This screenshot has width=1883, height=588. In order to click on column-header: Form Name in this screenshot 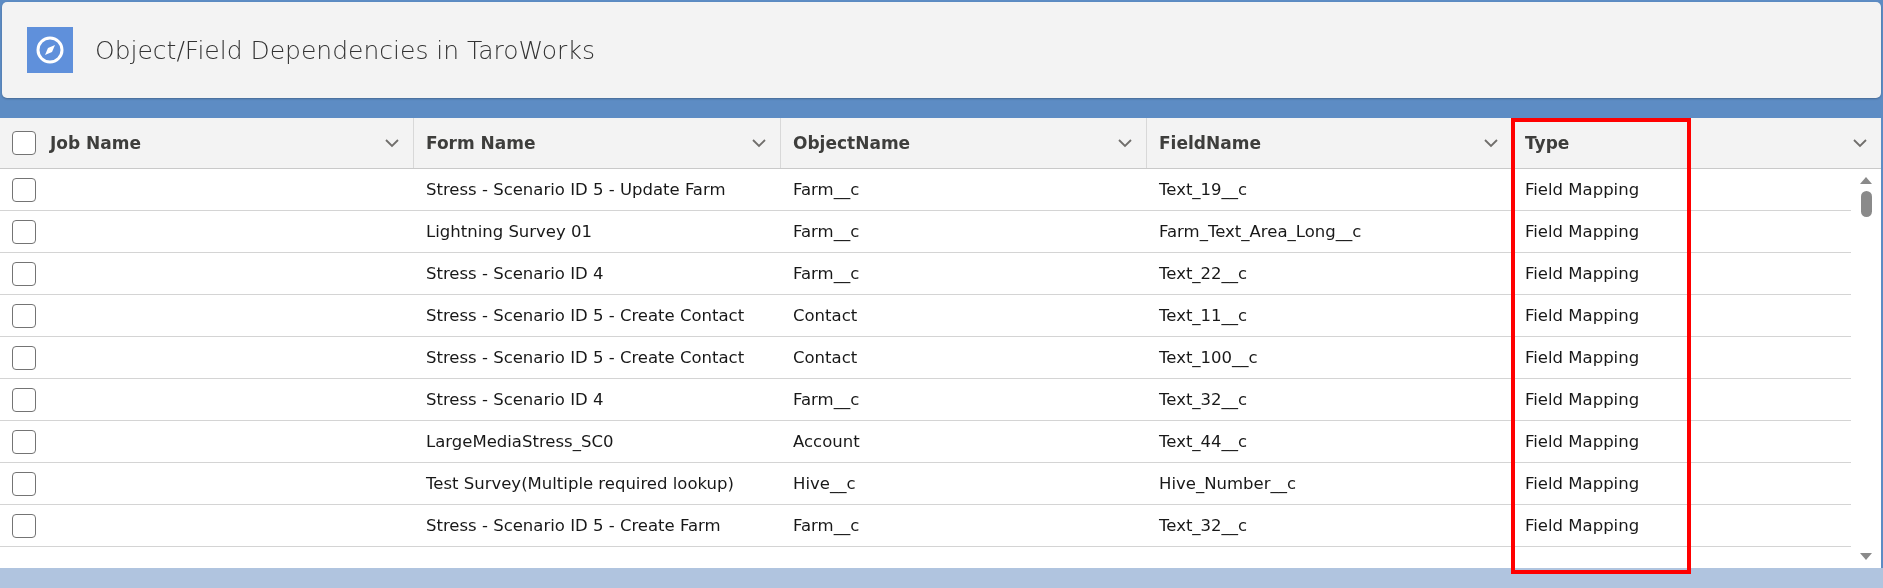, I will do `click(597, 143)`.